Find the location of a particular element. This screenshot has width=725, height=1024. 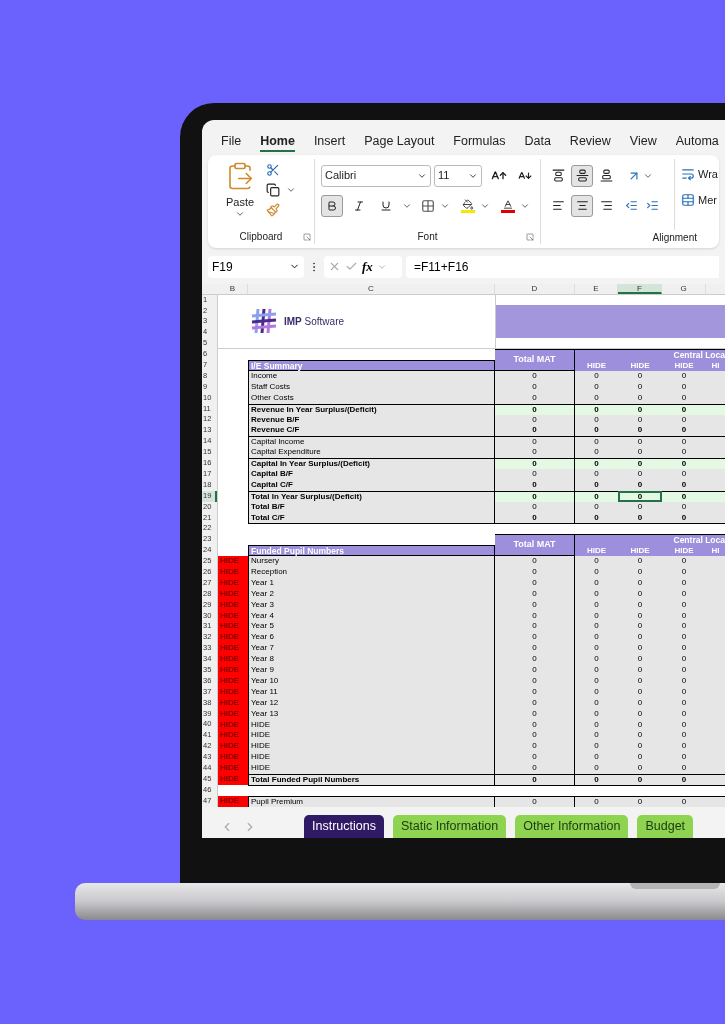

row-label: Year 6 is located at coordinates (371, 638).